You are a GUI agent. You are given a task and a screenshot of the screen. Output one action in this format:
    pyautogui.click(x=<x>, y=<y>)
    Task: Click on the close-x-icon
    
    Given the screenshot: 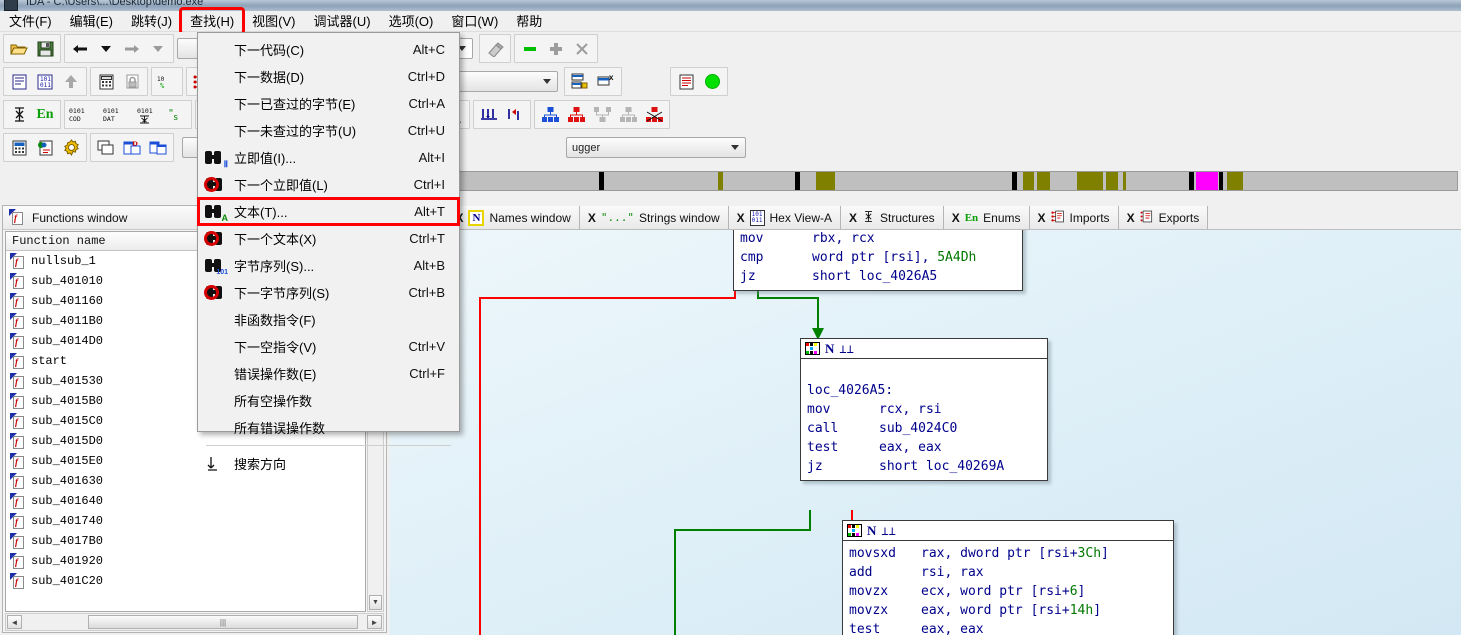 What is the action you would take?
    pyautogui.click(x=582, y=48)
    